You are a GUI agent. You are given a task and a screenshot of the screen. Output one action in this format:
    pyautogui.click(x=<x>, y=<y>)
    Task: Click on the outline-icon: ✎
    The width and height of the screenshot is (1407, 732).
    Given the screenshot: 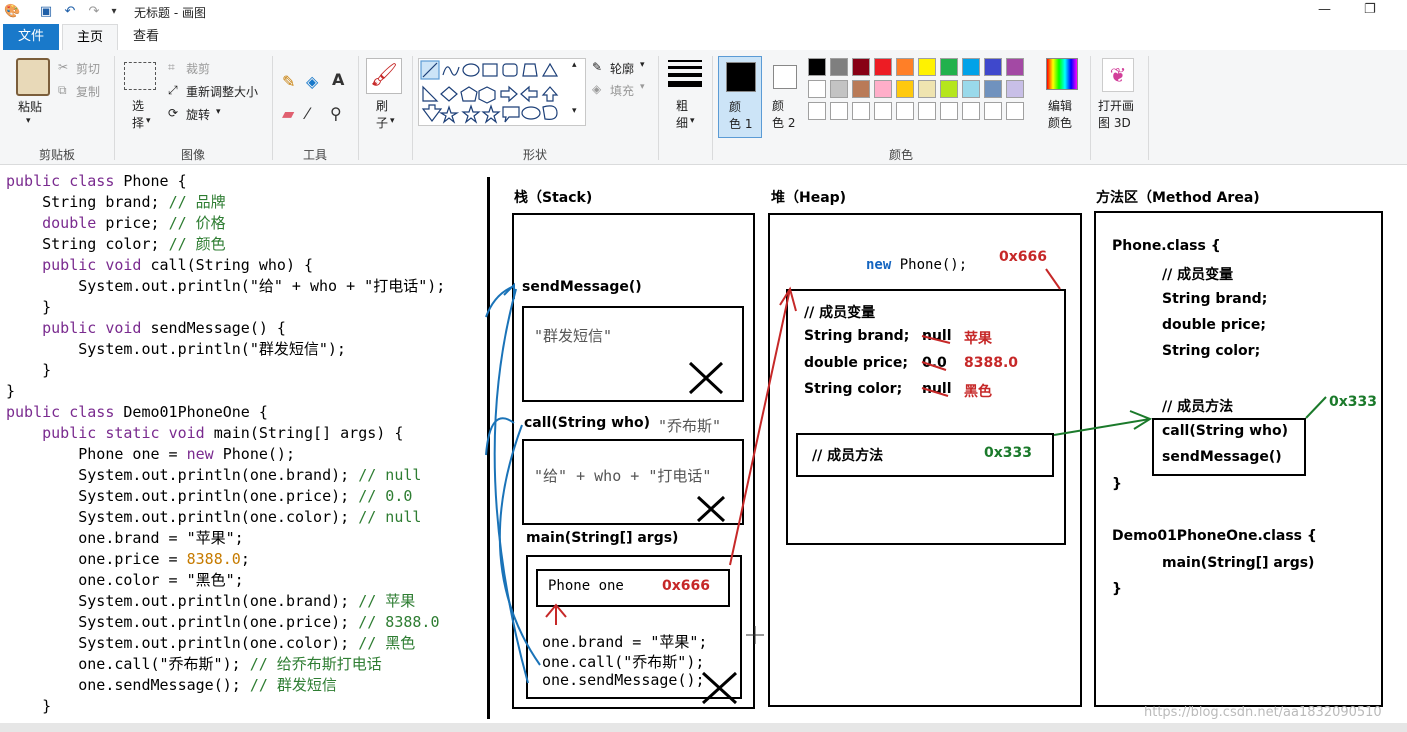 What is the action you would take?
    pyautogui.click(x=597, y=67)
    